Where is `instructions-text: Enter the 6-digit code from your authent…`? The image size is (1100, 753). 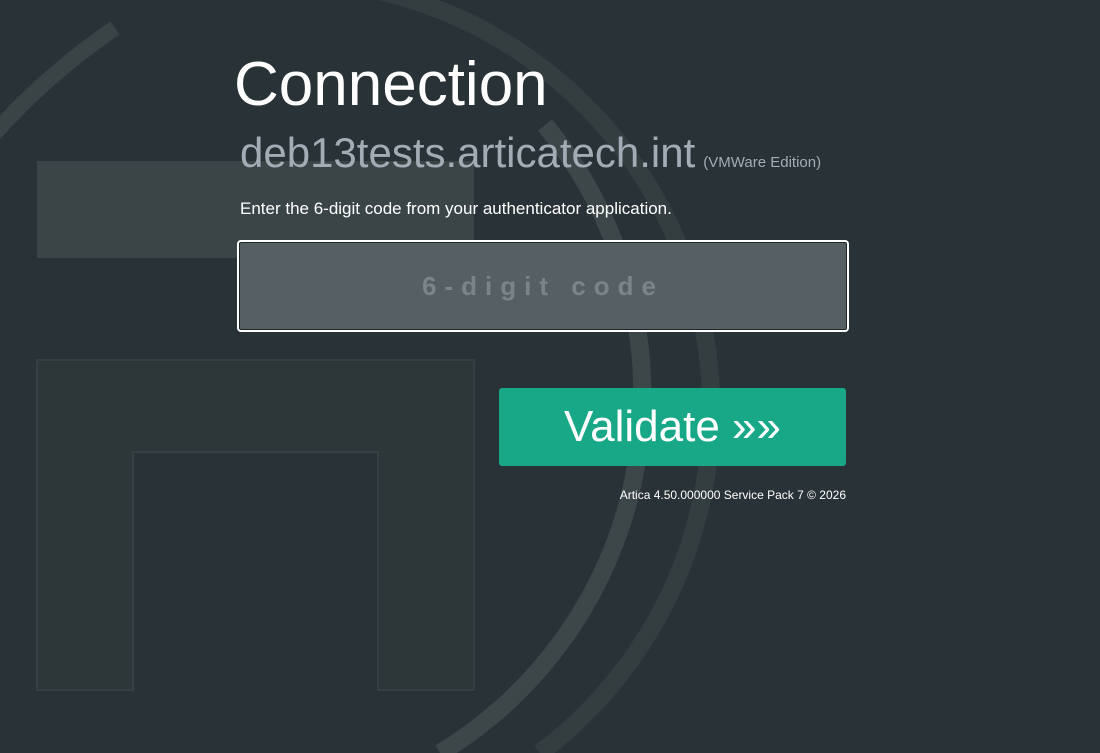 instructions-text: Enter the 6-digit code from your authent… is located at coordinates (456, 208).